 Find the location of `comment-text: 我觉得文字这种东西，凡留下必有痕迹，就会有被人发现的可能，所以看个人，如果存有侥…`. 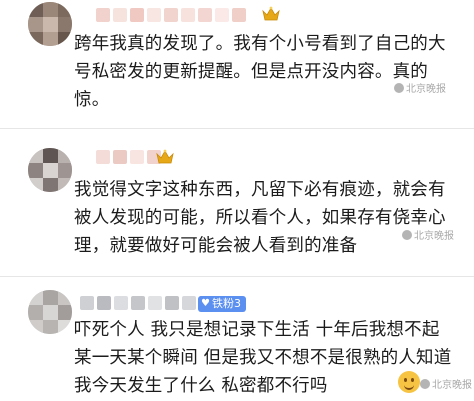

comment-text: 我觉得文字这种东西，凡留下必有痕迹，就会有被人发现的可能，所以看个人，如果存有侥… is located at coordinates (260, 218).